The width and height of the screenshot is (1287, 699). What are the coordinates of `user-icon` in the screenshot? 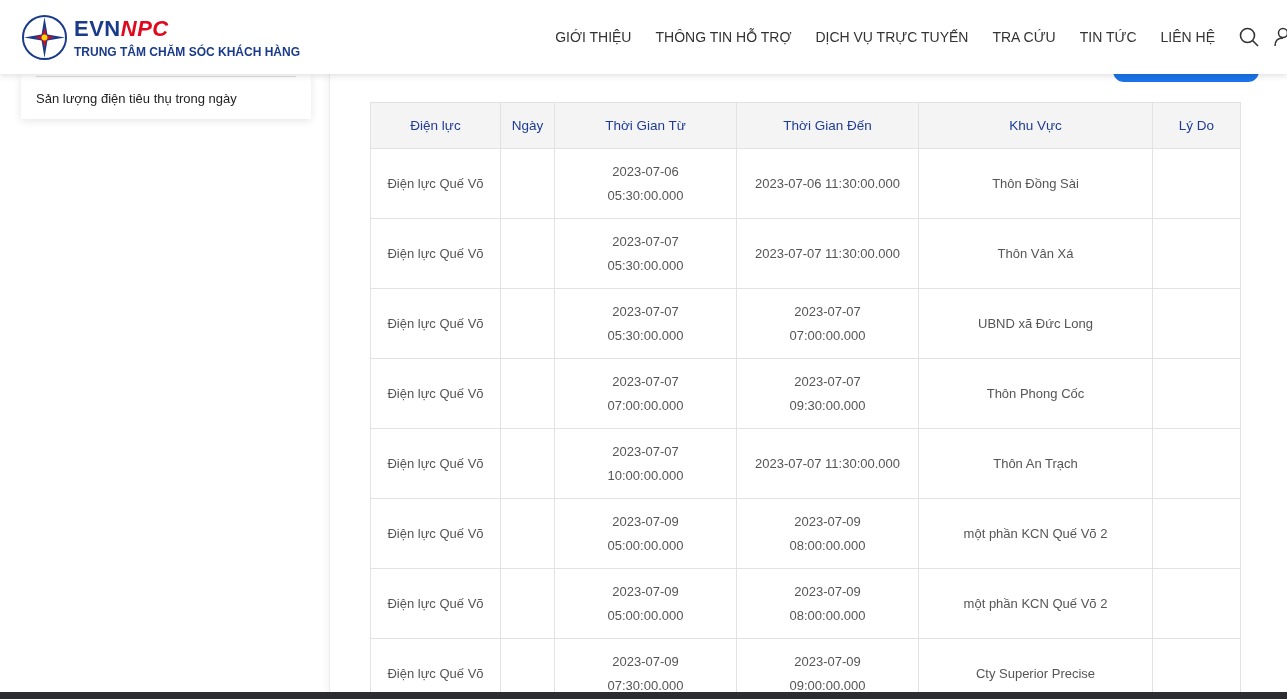 It's located at (1280, 37).